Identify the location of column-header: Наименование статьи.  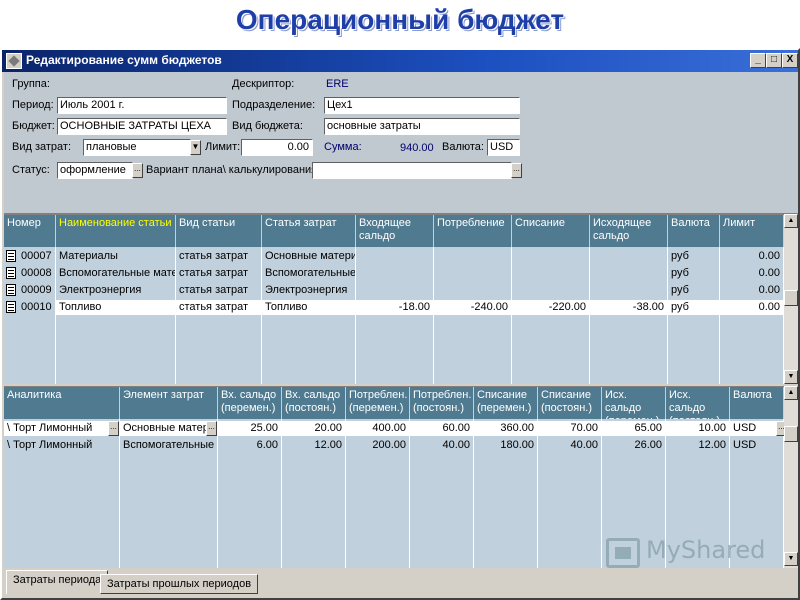
(116, 231).